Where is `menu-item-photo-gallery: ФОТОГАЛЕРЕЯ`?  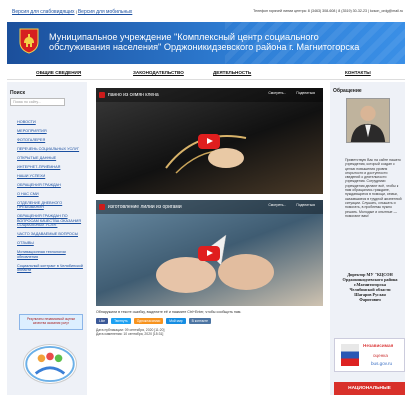
menu-item-photo-gallery: ФОТОГАЛЕРЕЯ is located at coordinates (50, 140).